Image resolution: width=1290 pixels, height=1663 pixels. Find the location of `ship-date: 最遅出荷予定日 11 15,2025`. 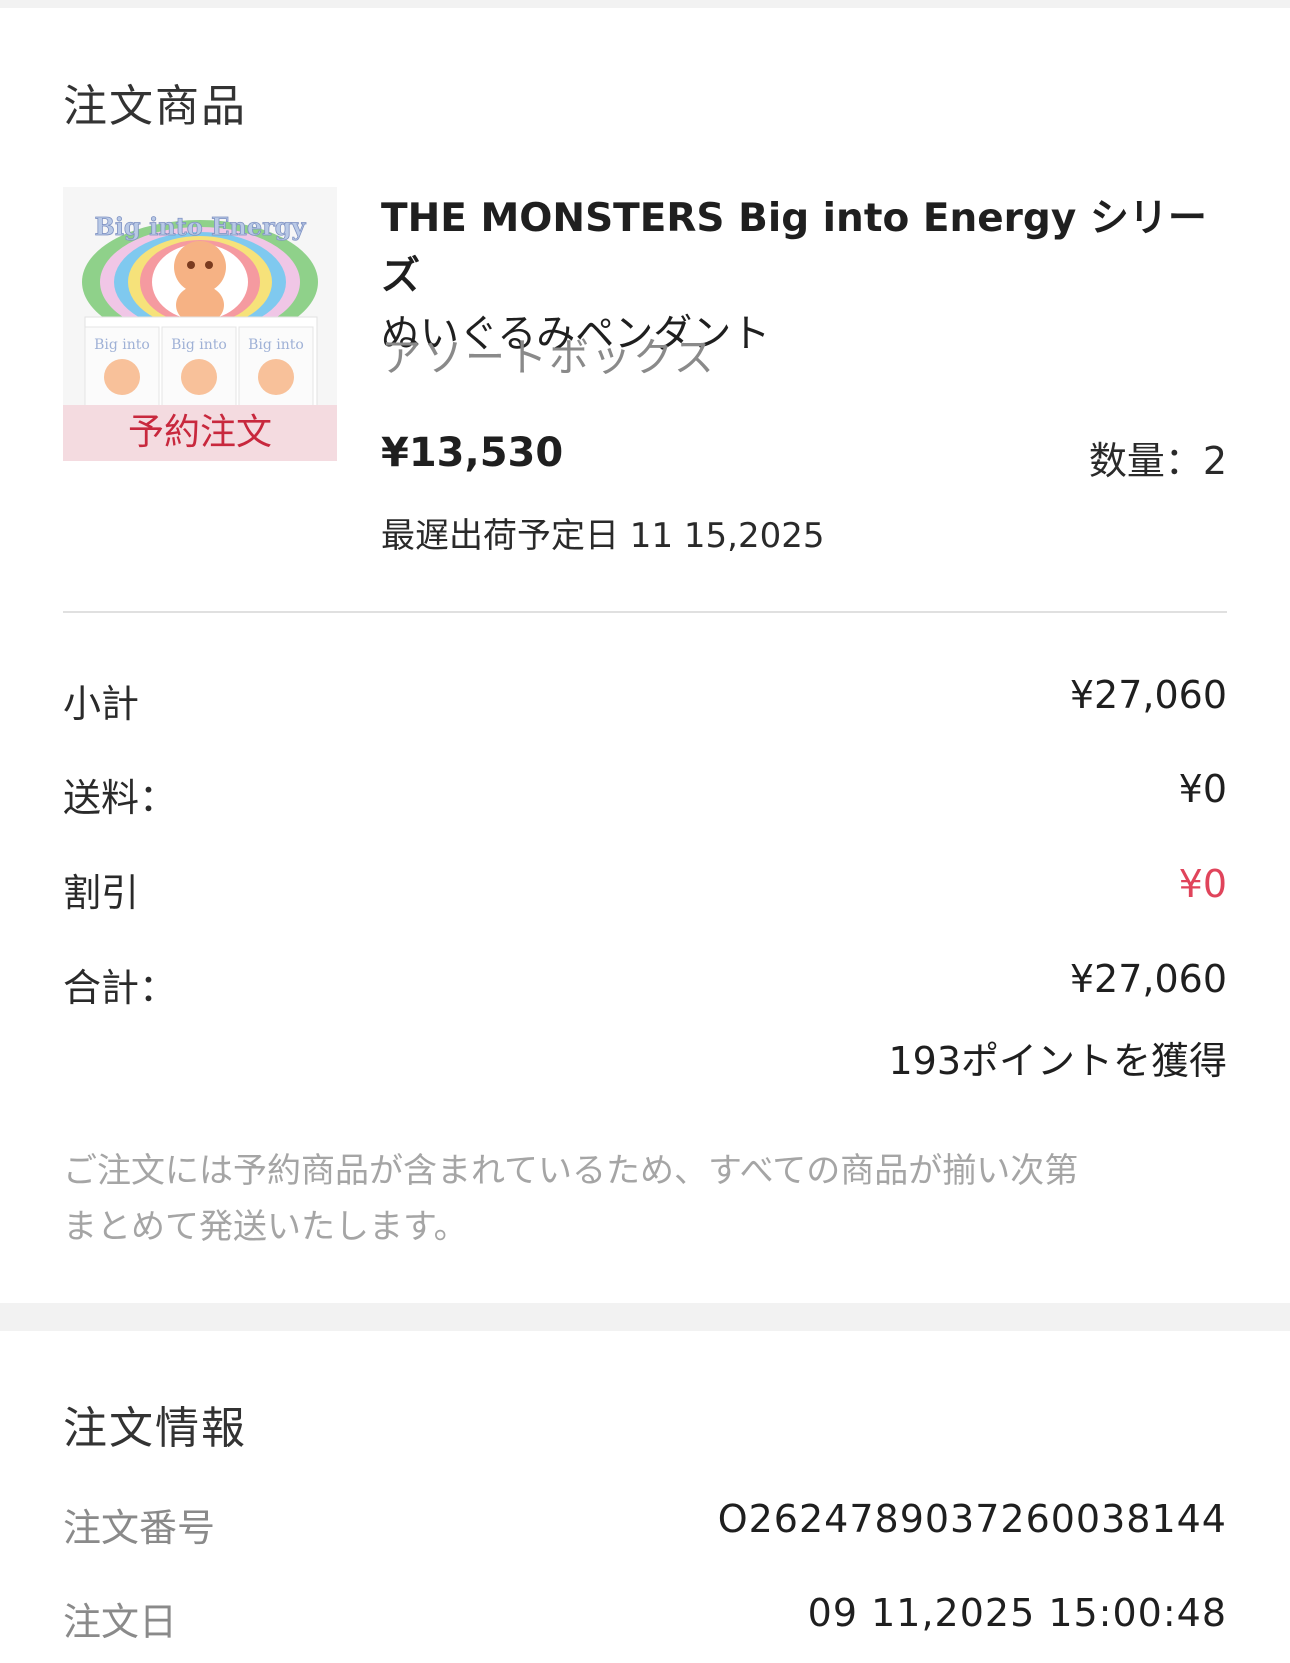

ship-date: 最遅出荷予定日 11 15,2025 is located at coordinates (603, 536).